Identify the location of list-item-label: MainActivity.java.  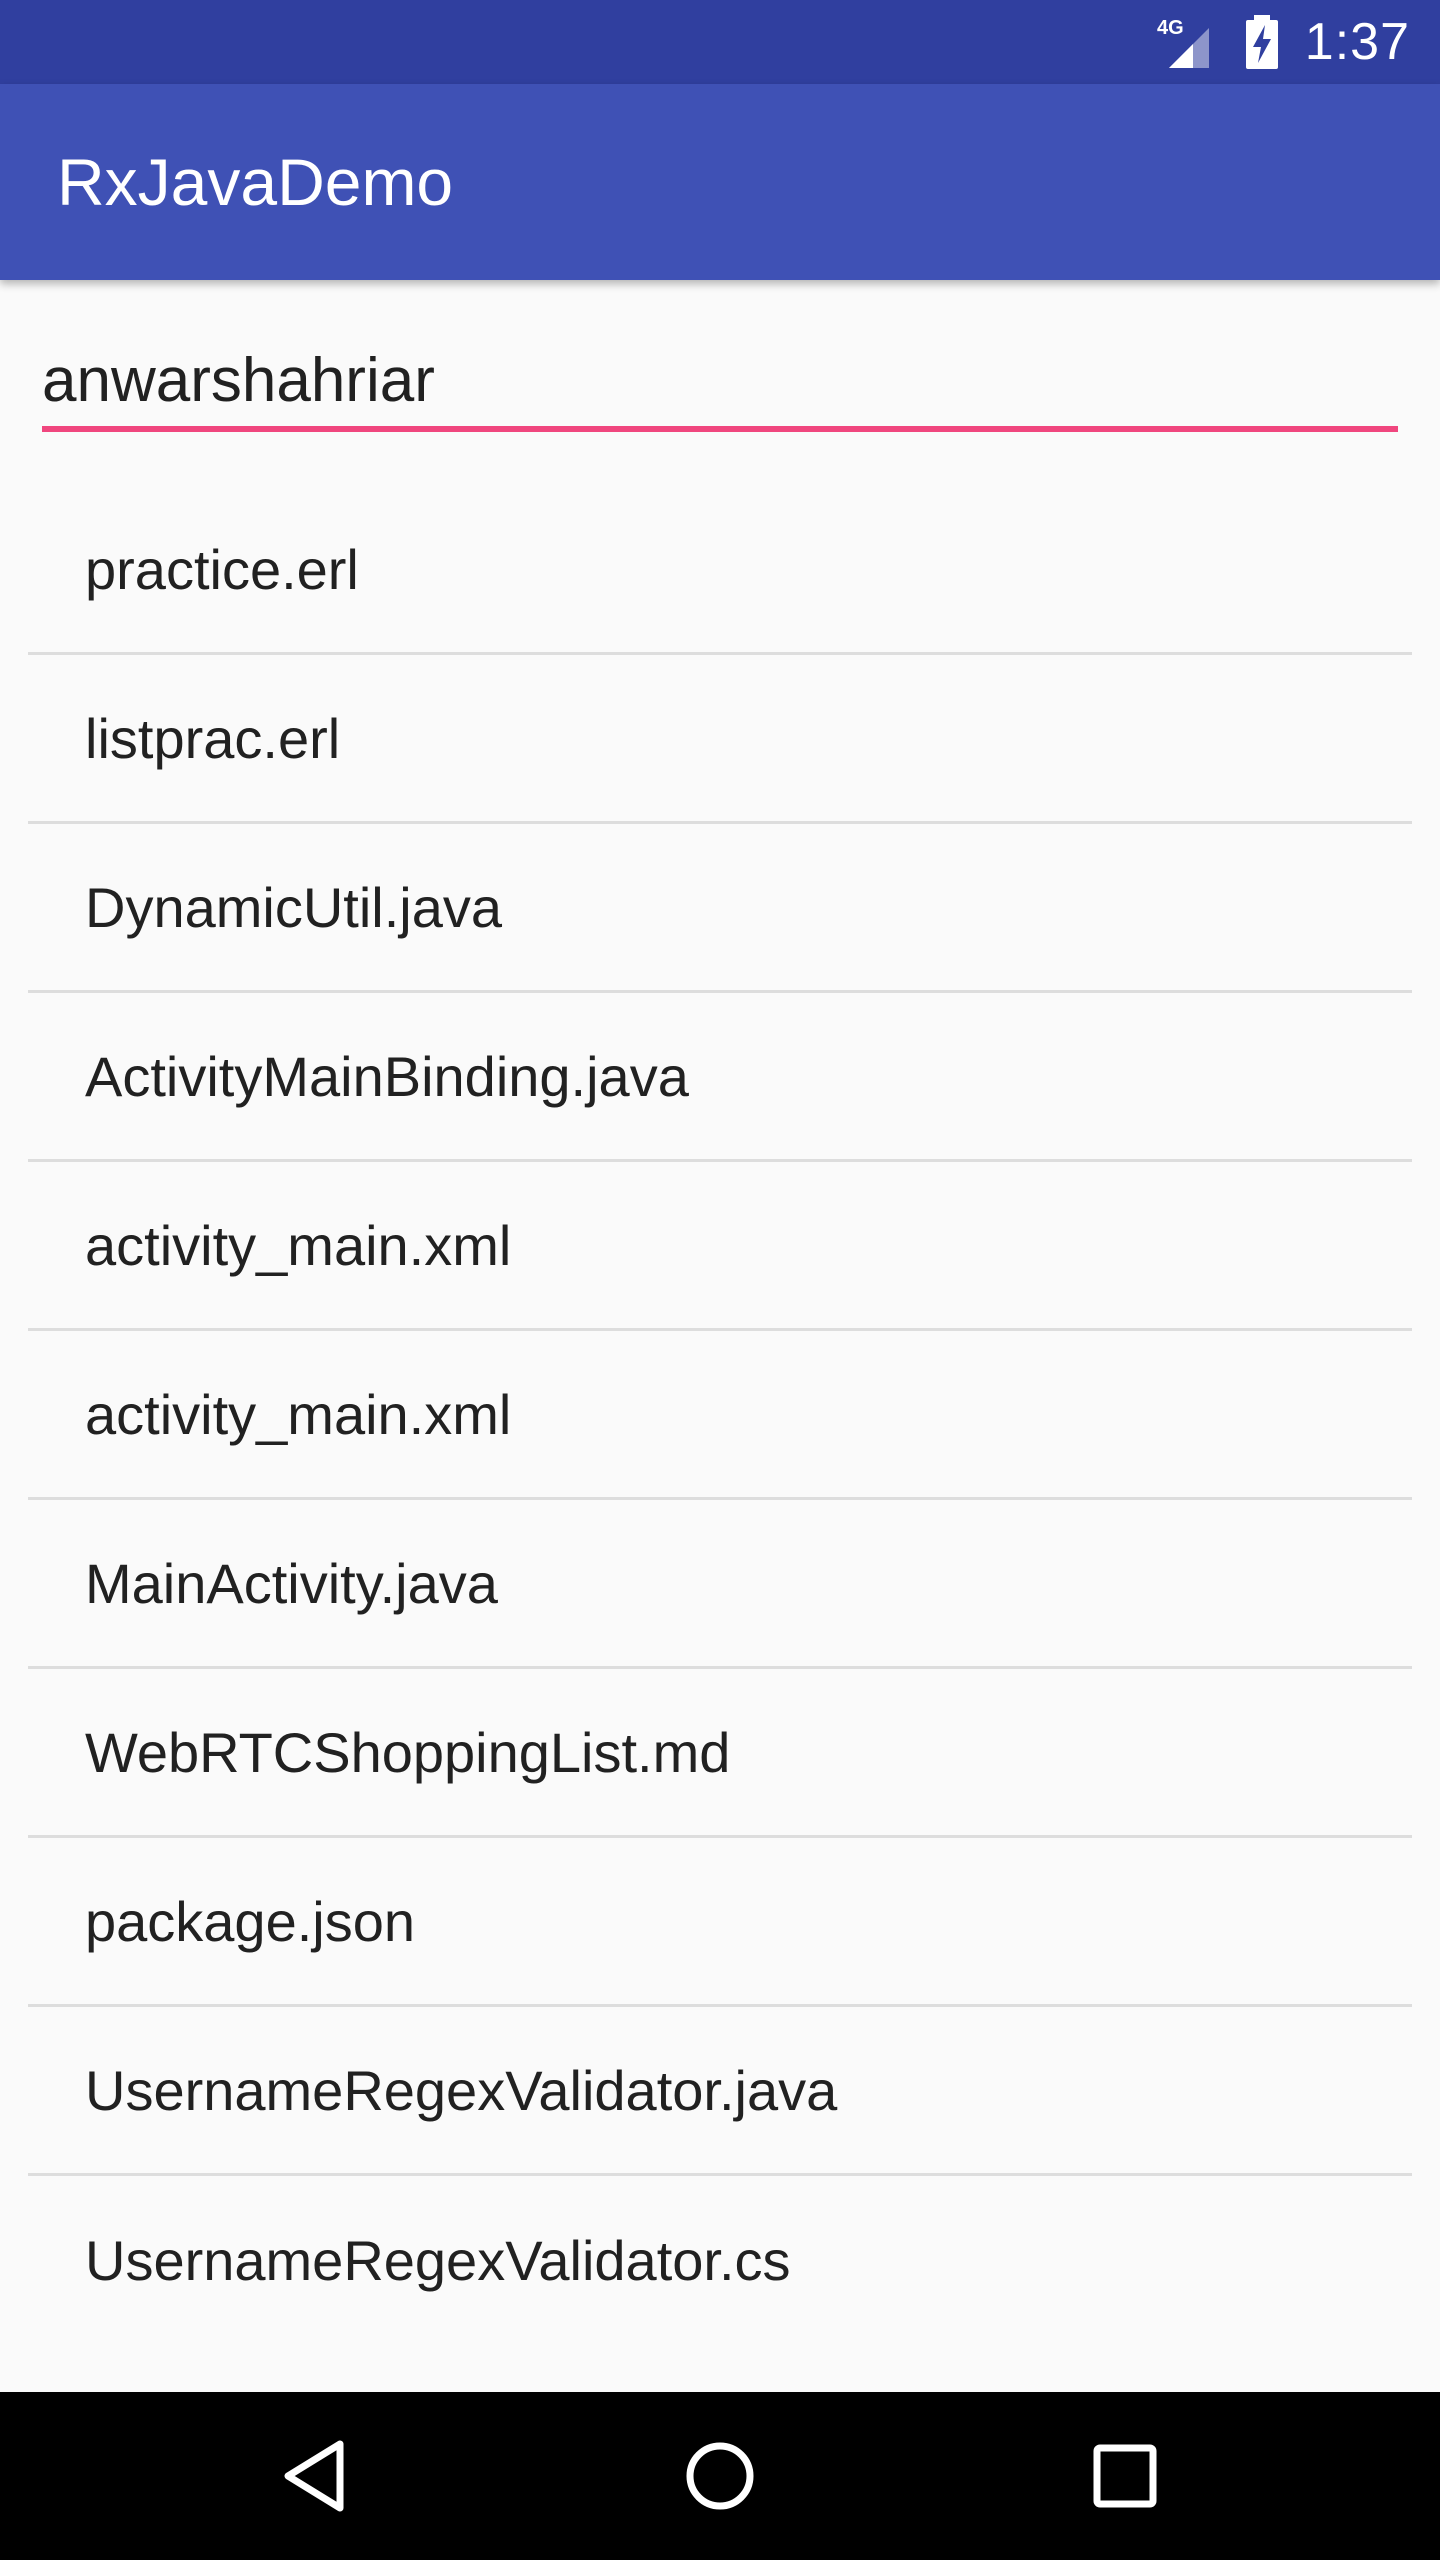
(291, 1583).